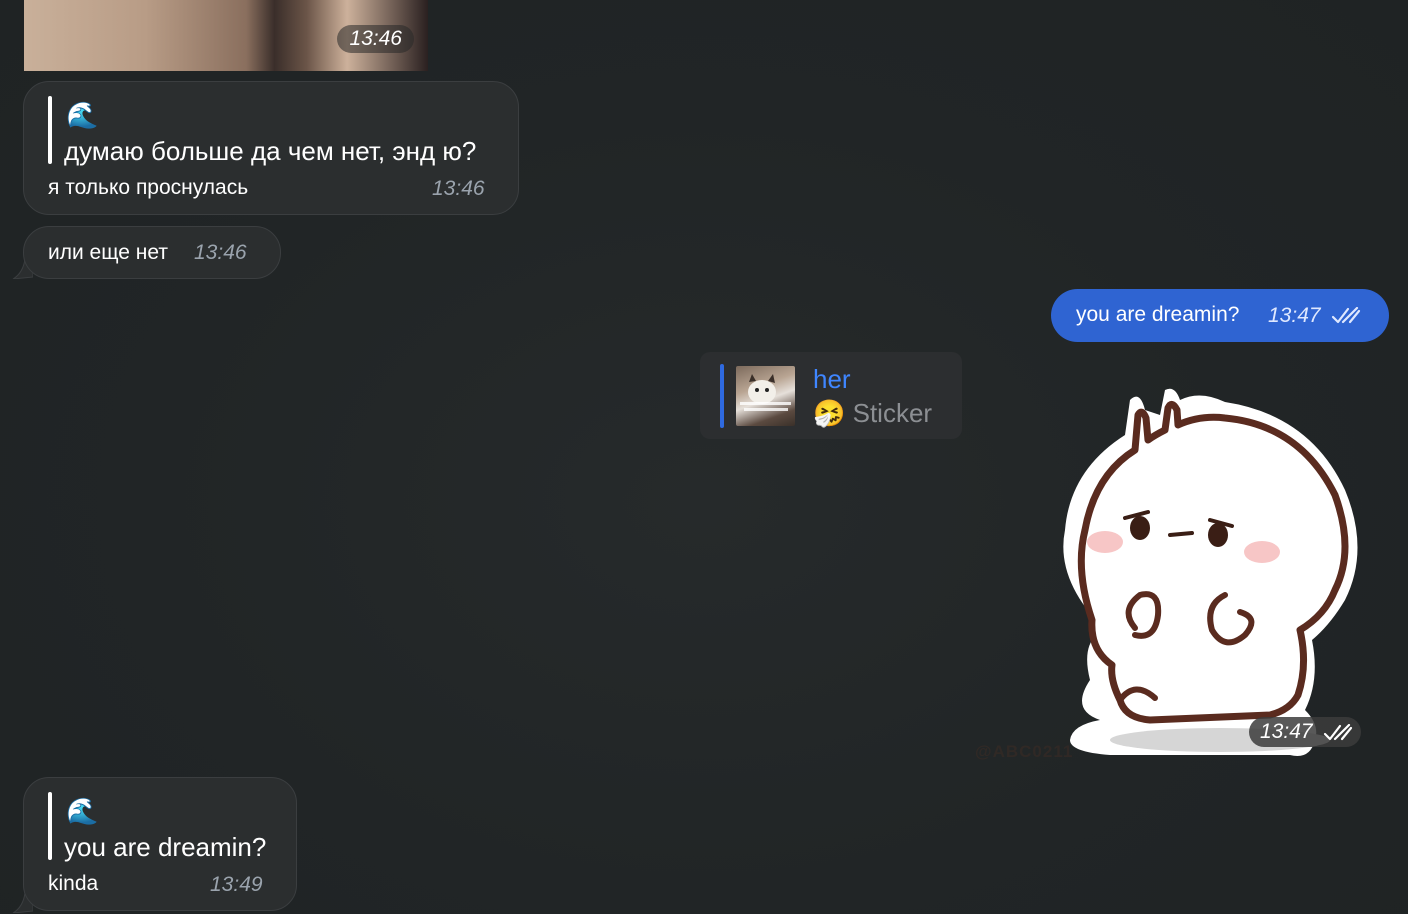 This screenshot has width=1408, height=914. I want to click on message-text: you are dreamin?, so click(1158, 314).